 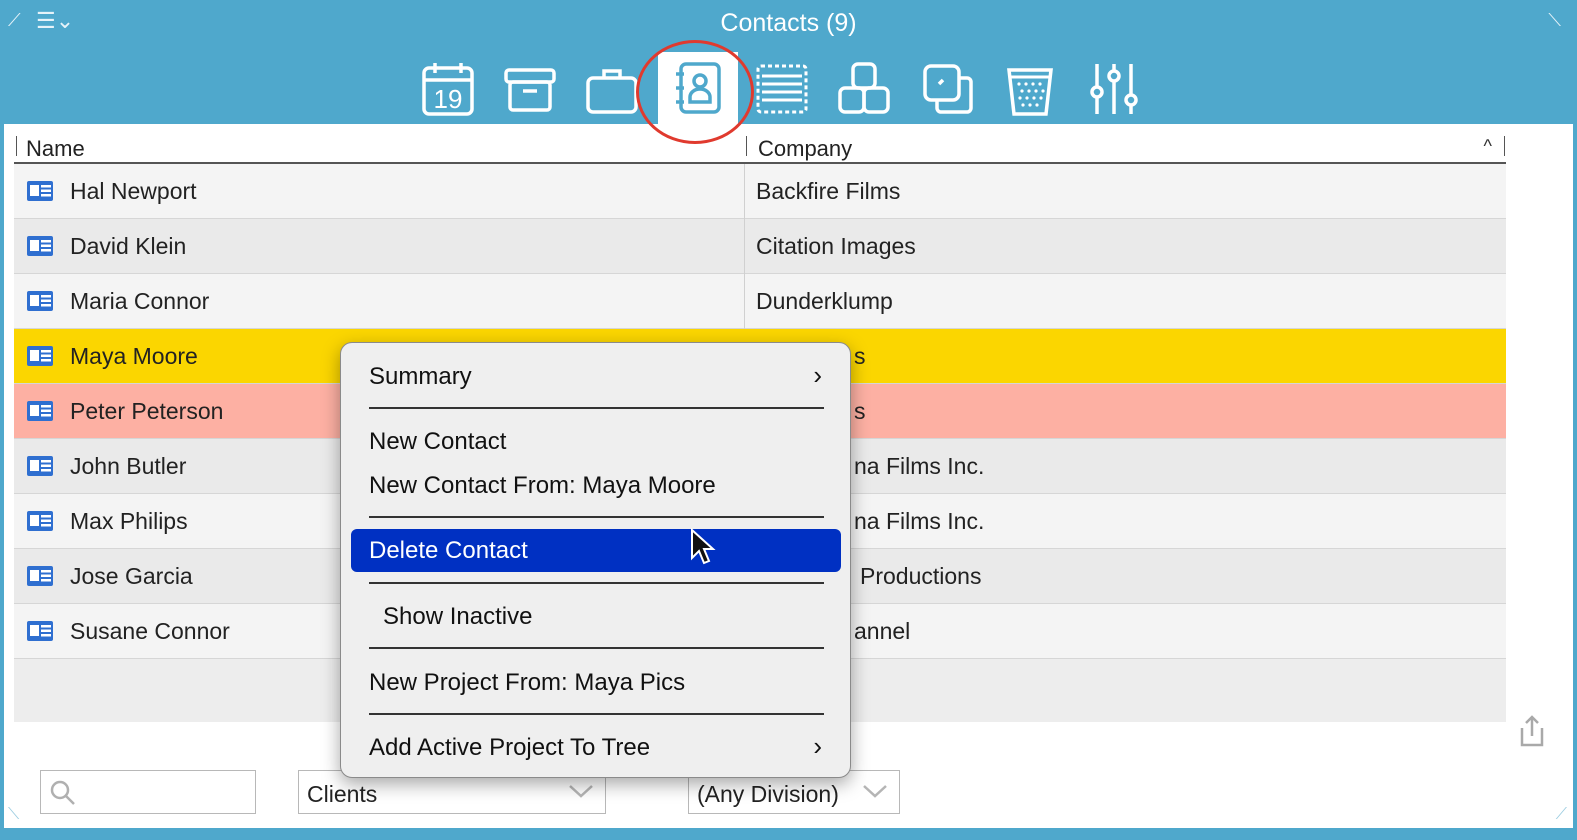 I want to click on toolbar: 19, so click(x=788, y=88).